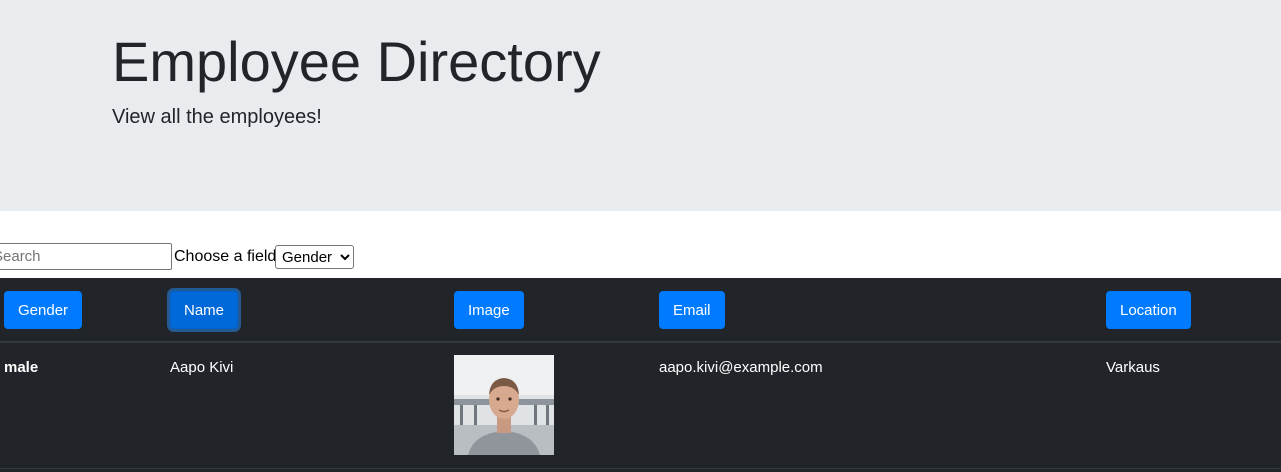 The width and height of the screenshot is (1281, 472). Describe the element at coordinates (1148, 310) in the screenshot. I see `sort-location-button: Location` at that location.